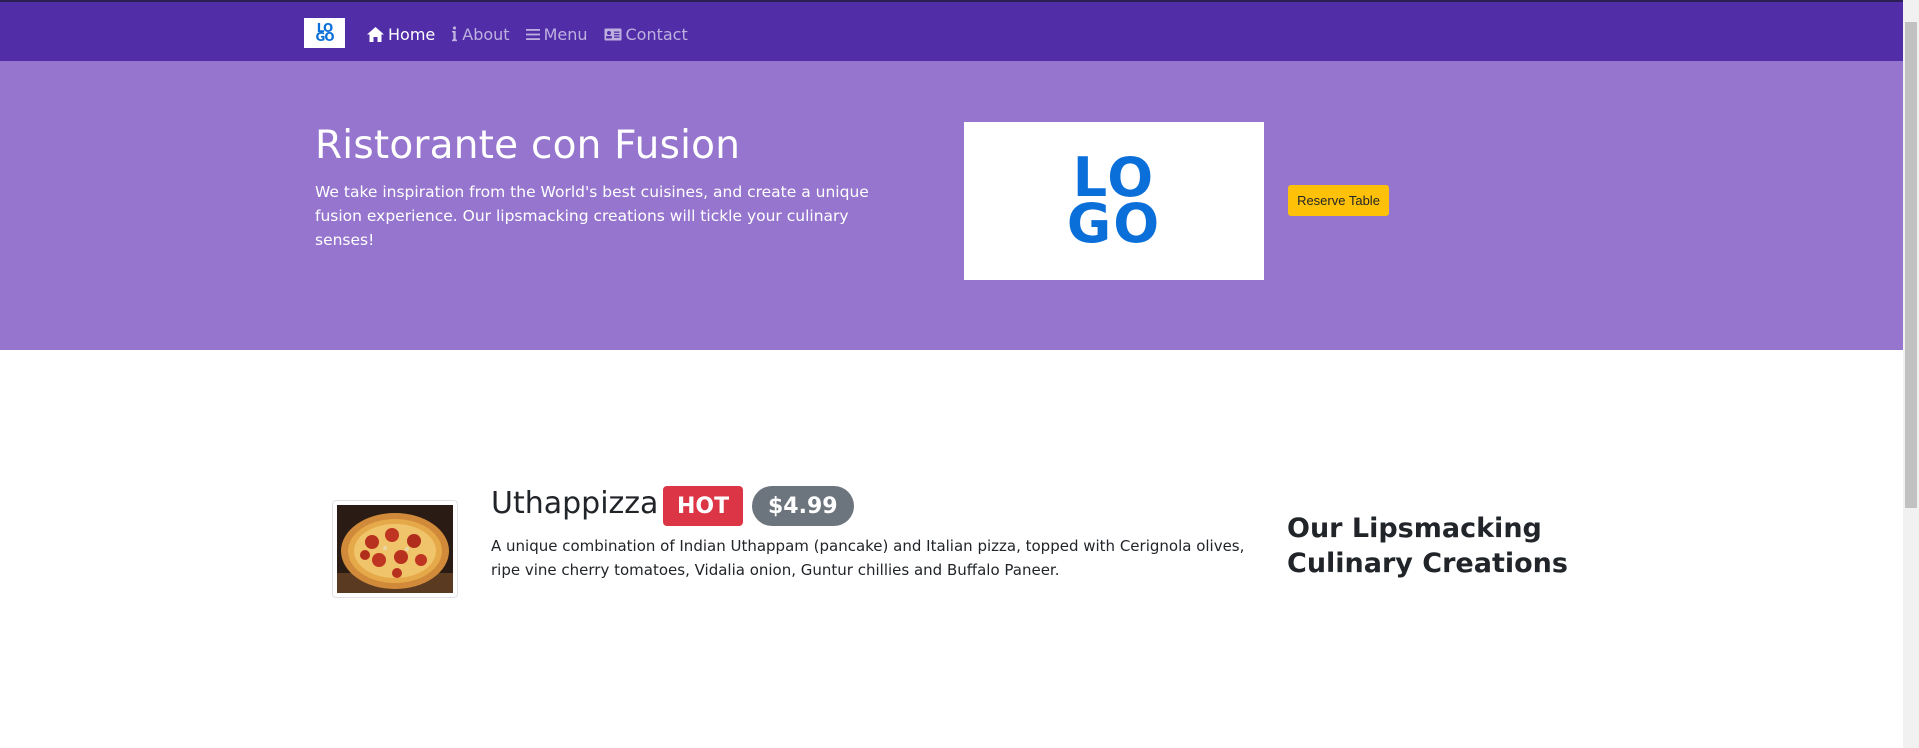  I want to click on address-card-icon, so click(613, 34).